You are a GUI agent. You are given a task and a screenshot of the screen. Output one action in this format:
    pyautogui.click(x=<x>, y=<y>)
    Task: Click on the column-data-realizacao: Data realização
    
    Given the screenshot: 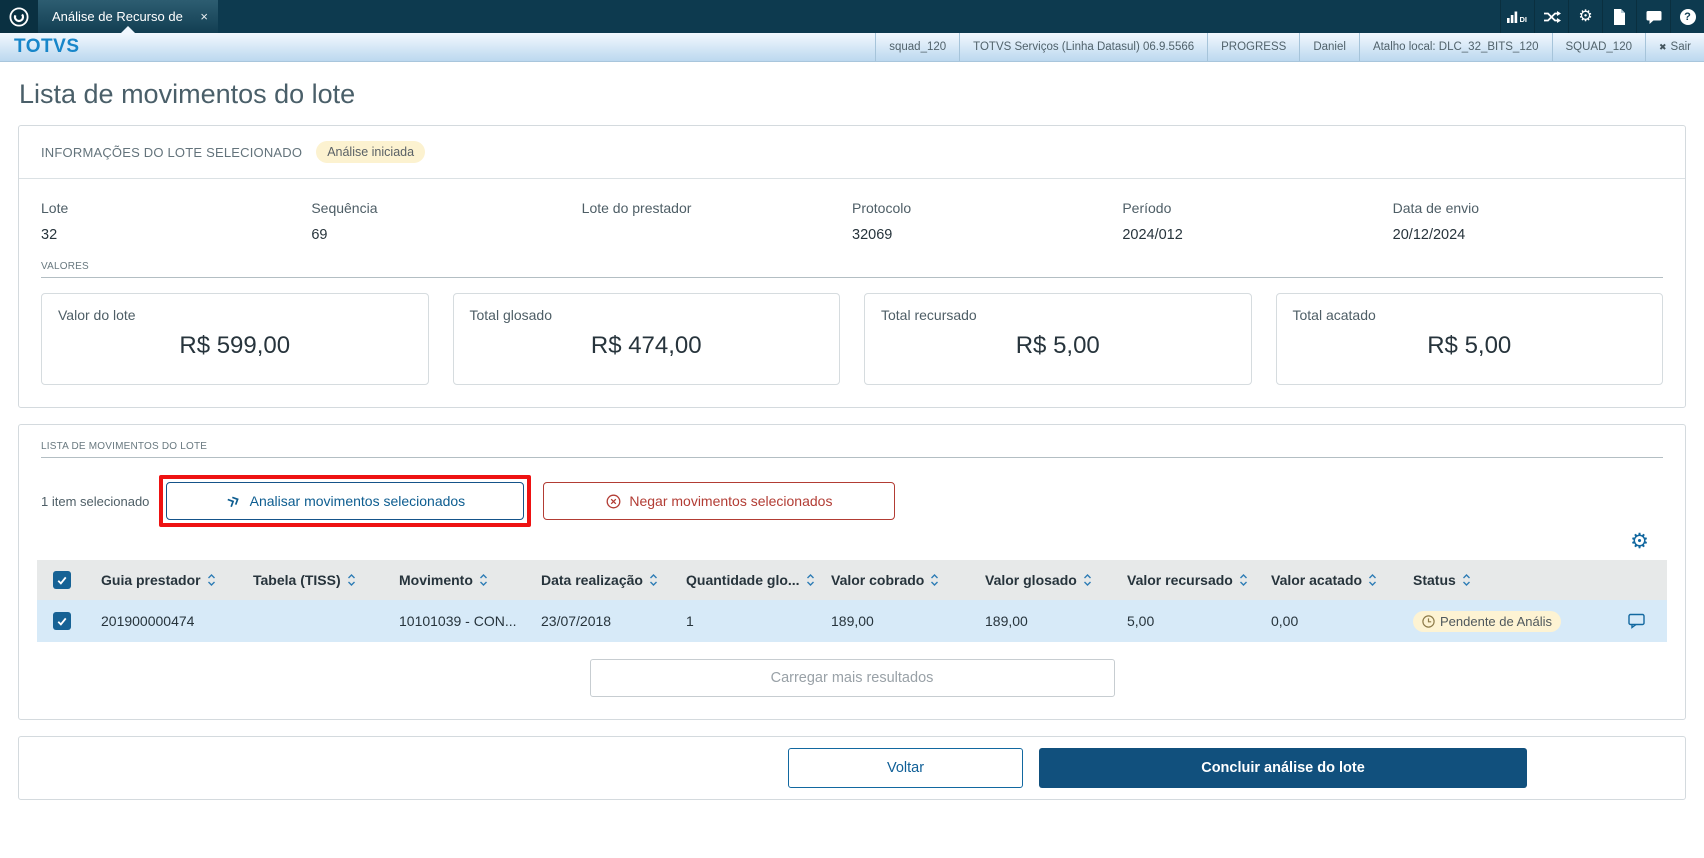 What is the action you would take?
    pyautogui.click(x=599, y=580)
    